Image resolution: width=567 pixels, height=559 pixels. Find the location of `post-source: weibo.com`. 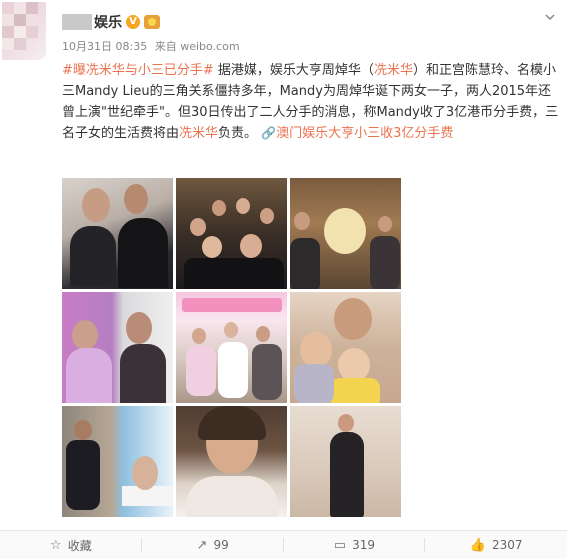

post-source: weibo.com is located at coordinates (209, 46).